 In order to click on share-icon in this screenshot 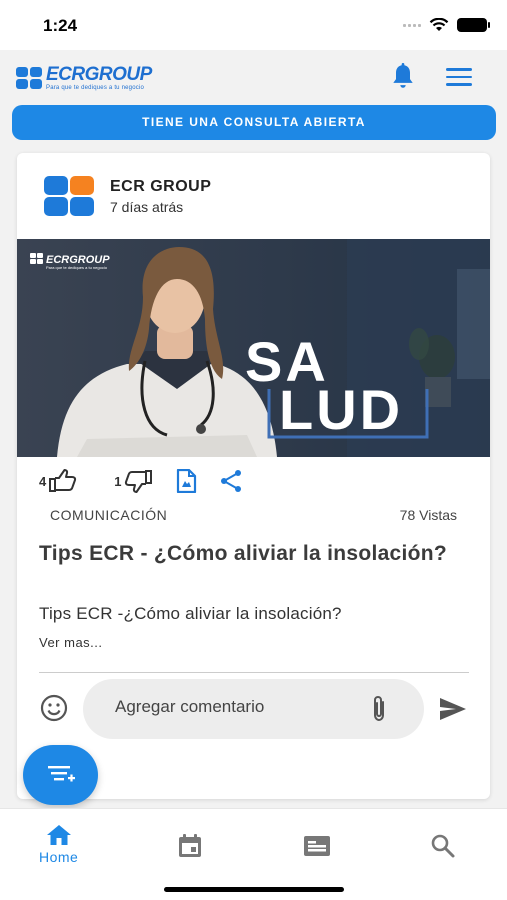, I will do `click(231, 481)`.